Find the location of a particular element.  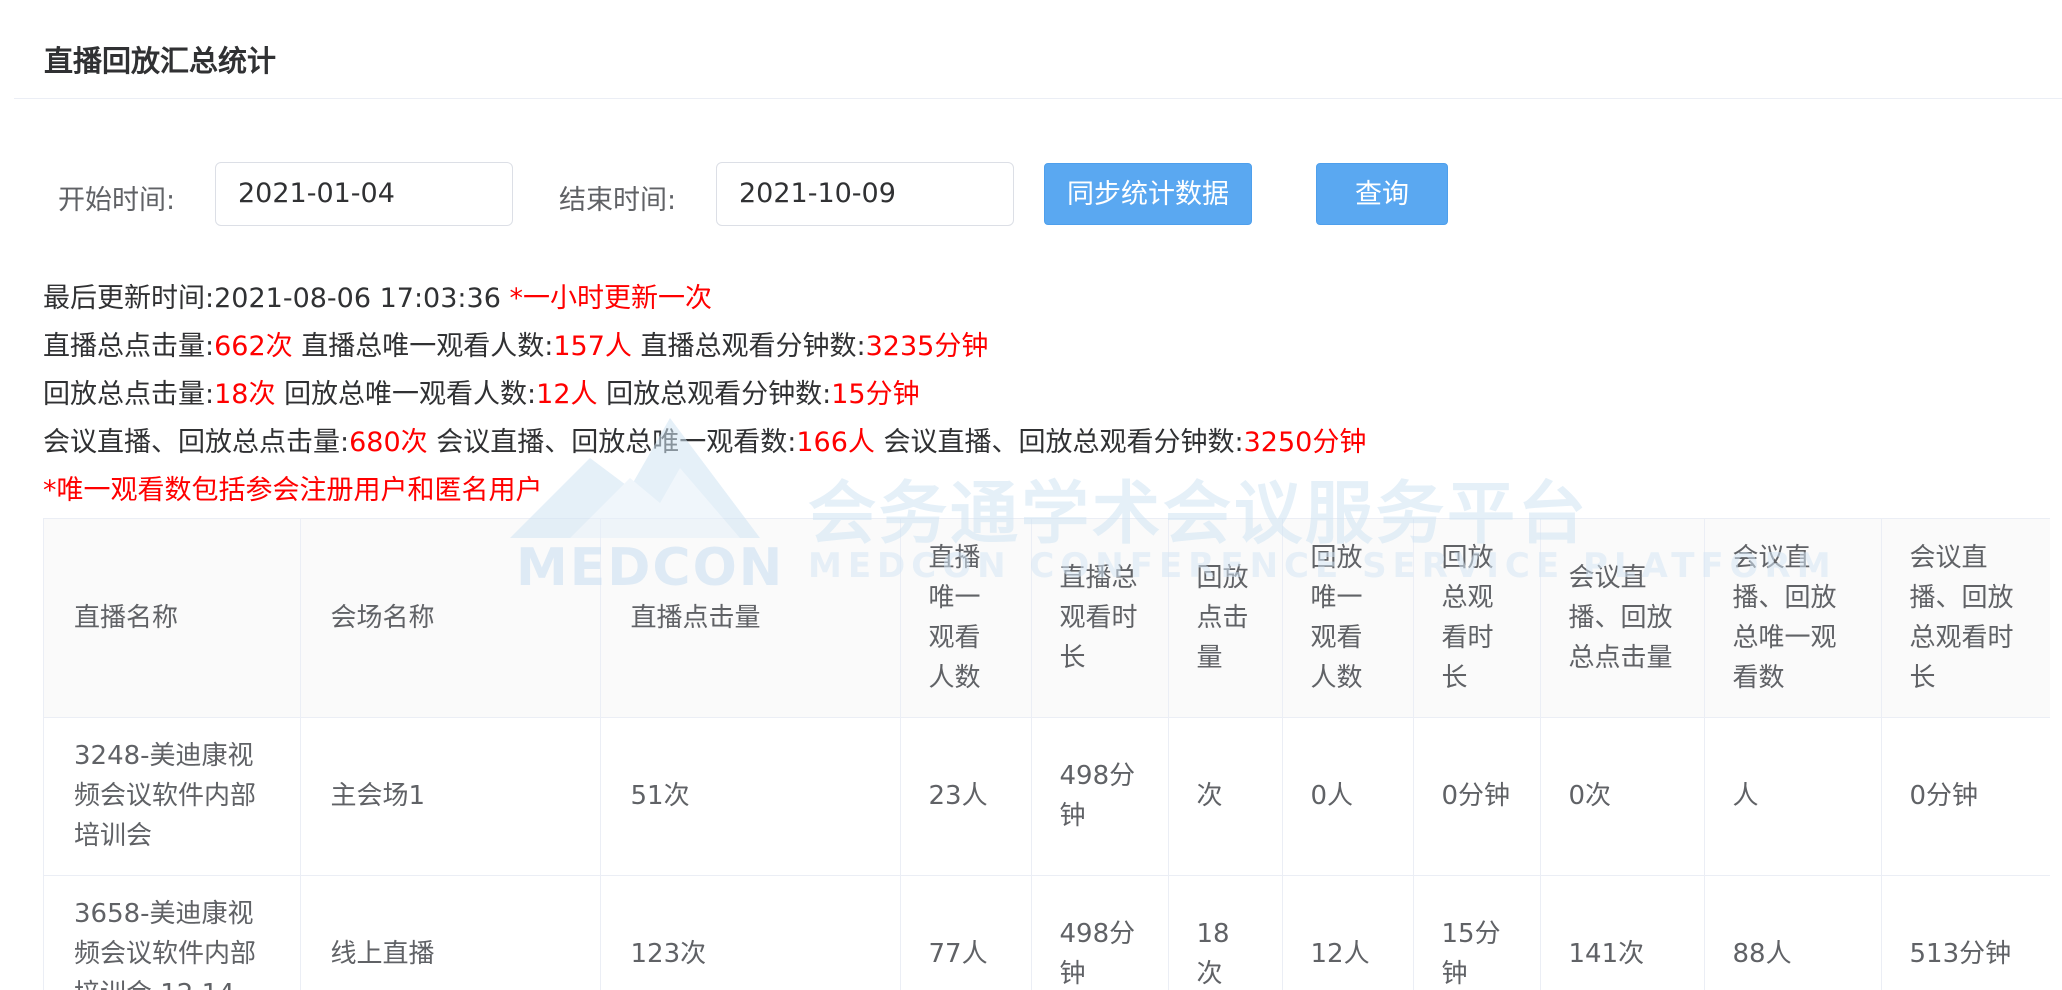

table-cell: 23人 is located at coordinates (966, 796).